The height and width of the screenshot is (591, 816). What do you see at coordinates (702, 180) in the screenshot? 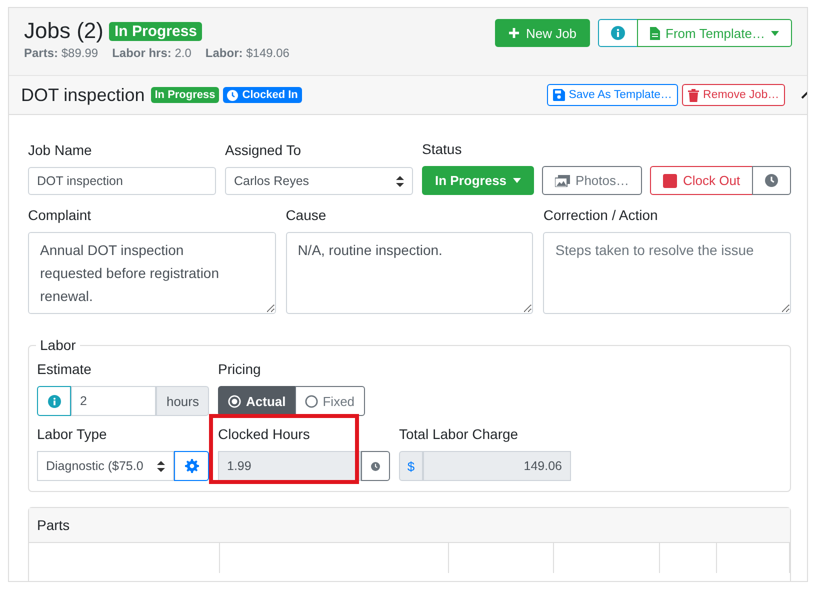
I see `clock-out-button: Clock Out` at bounding box center [702, 180].